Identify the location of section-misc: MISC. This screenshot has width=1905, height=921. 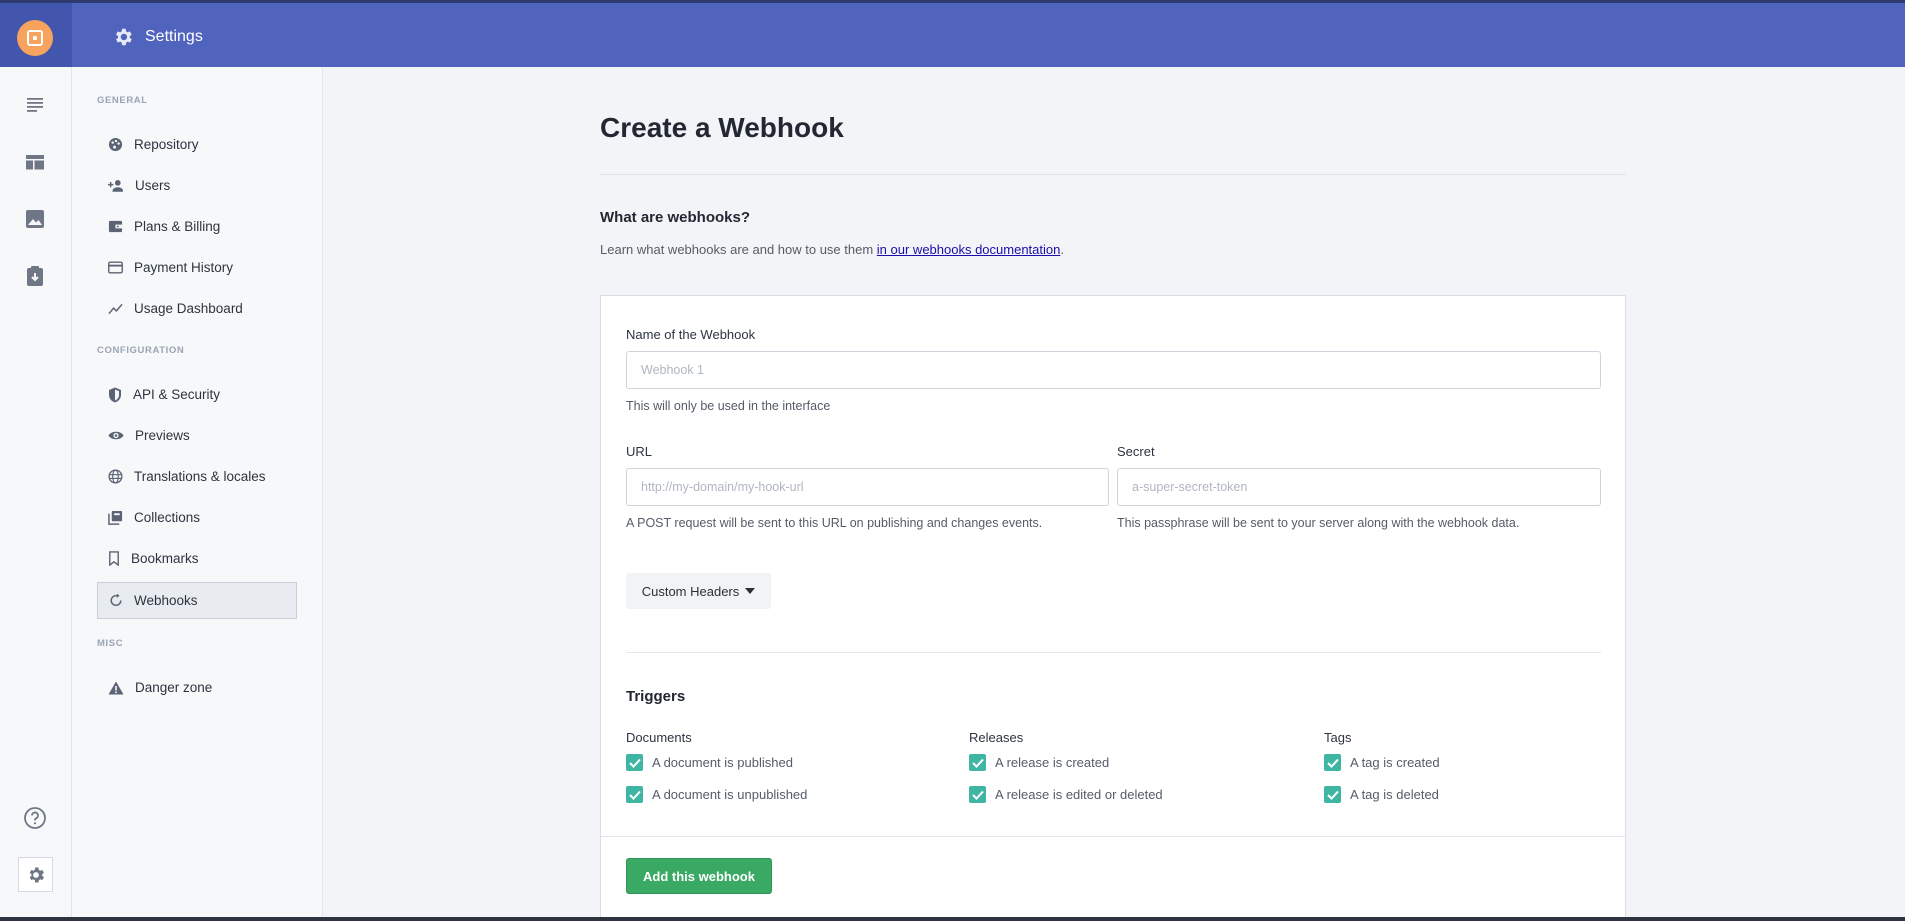
(110, 643).